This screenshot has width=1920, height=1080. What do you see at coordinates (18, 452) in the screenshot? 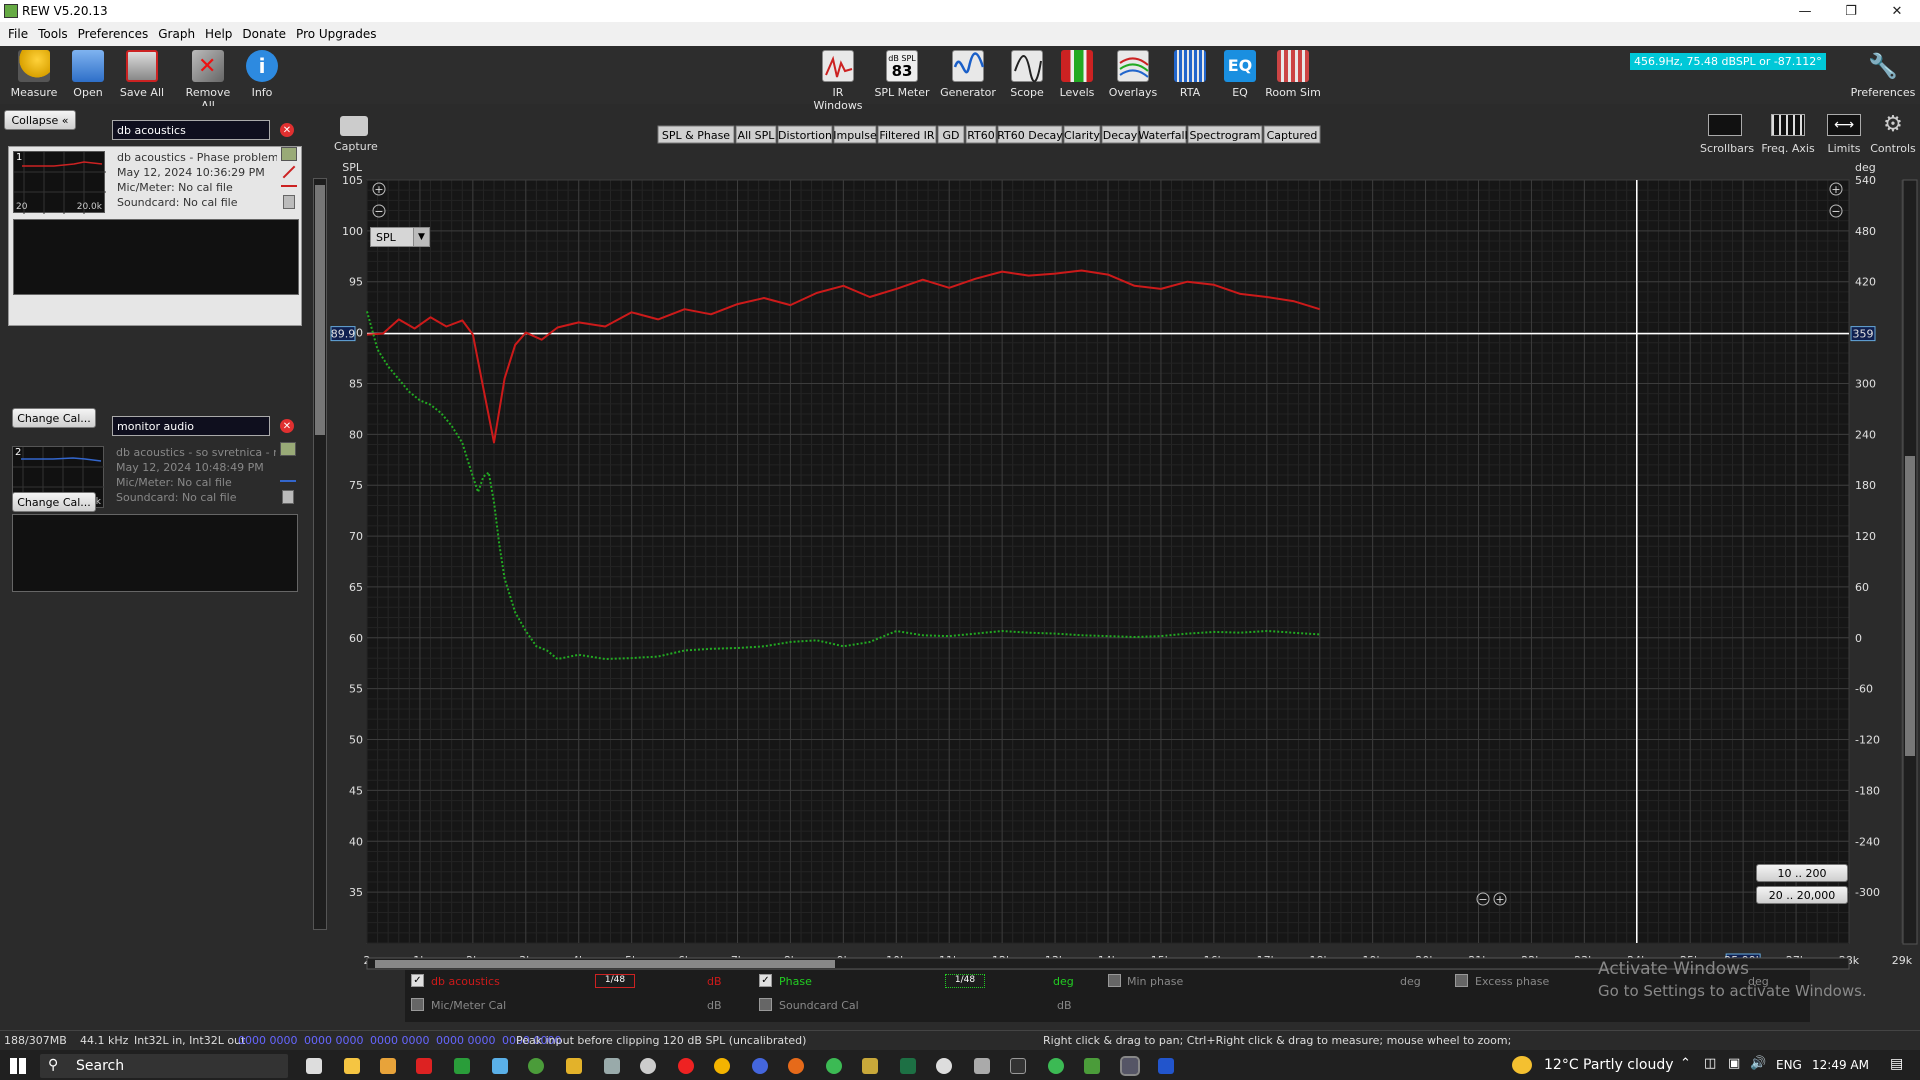
I see `measurement-2-index: 2` at bounding box center [18, 452].